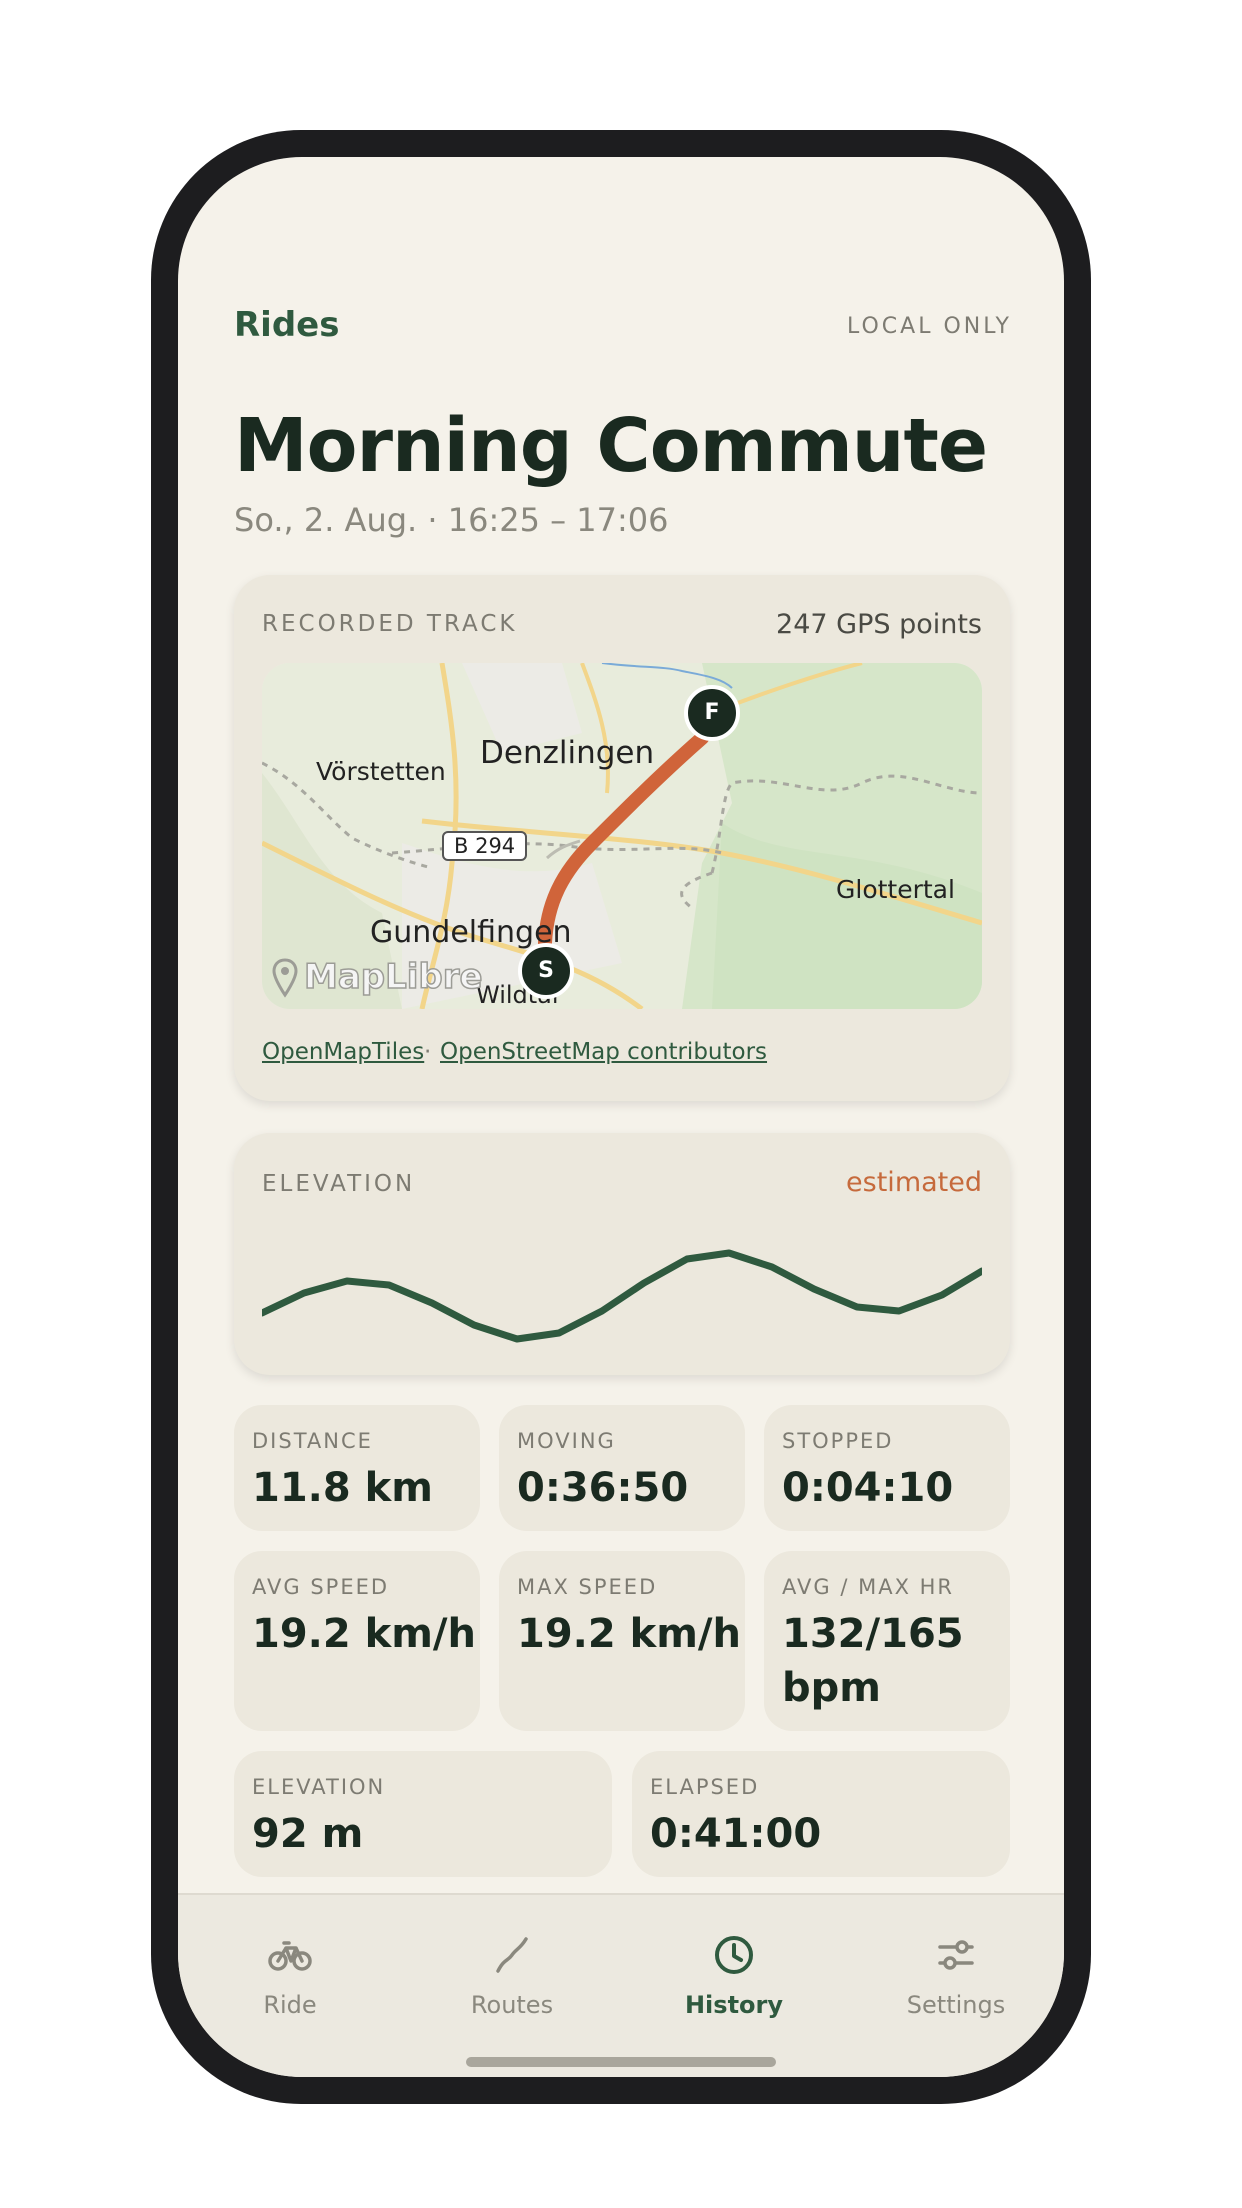 The image size is (1242, 2208). What do you see at coordinates (290, 1975) in the screenshot?
I see `tab-ride: Ride` at bounding box center [290, 1975].